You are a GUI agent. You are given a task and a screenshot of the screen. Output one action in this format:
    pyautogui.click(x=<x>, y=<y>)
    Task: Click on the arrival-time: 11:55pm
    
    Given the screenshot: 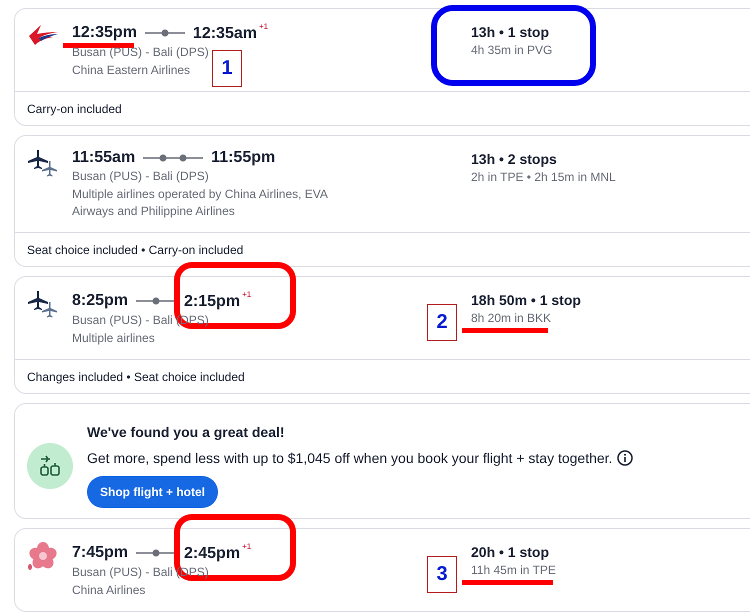 What is the action you would take?
    pyautogui.click(x=243, y=158)
    